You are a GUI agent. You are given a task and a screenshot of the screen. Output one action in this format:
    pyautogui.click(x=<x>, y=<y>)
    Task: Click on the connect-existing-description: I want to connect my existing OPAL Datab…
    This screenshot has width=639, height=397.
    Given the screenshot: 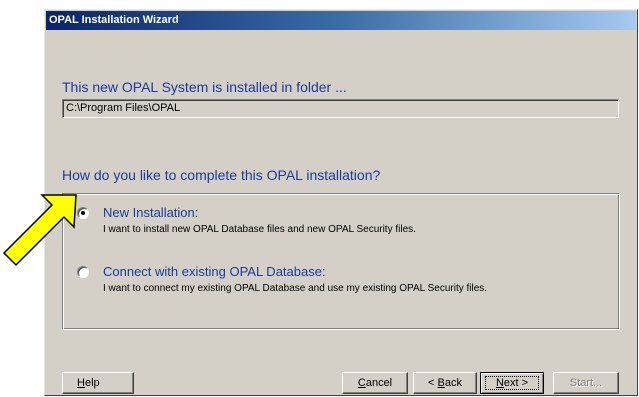 What is the action you would take?
    pyautogui.click(x=295, y=288)
    